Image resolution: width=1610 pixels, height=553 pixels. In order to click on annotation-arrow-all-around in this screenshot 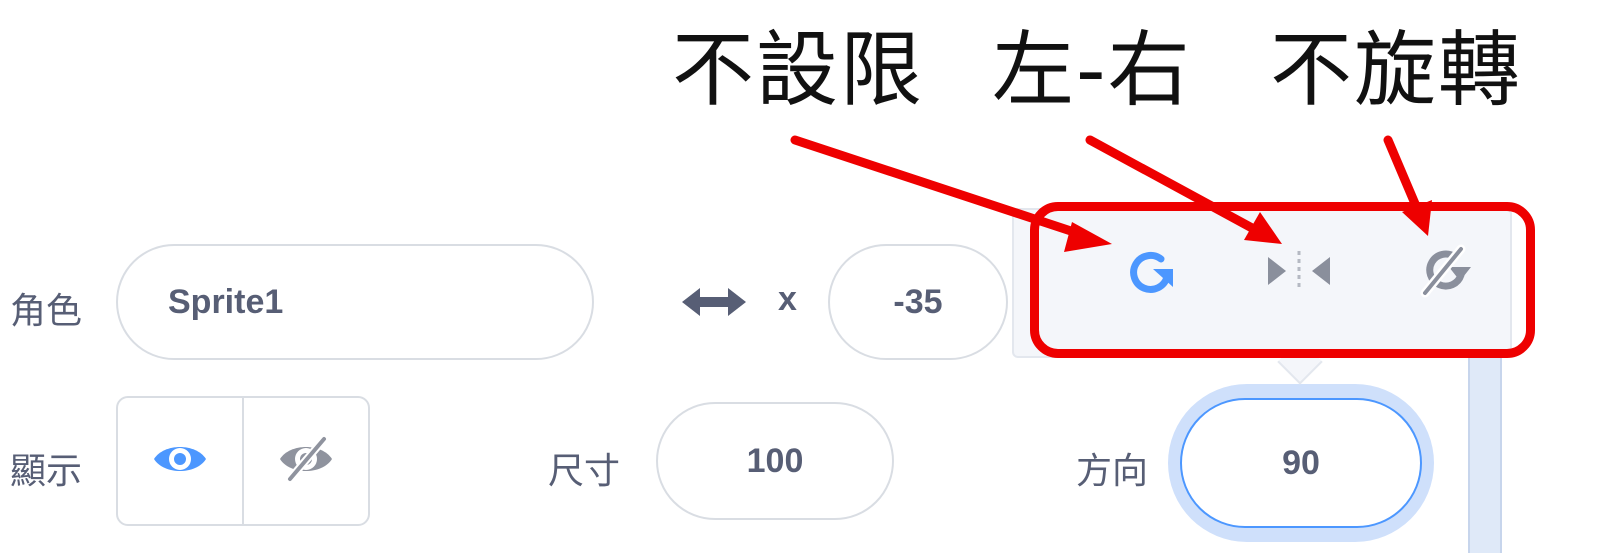, I will do `click(951, 193)`.